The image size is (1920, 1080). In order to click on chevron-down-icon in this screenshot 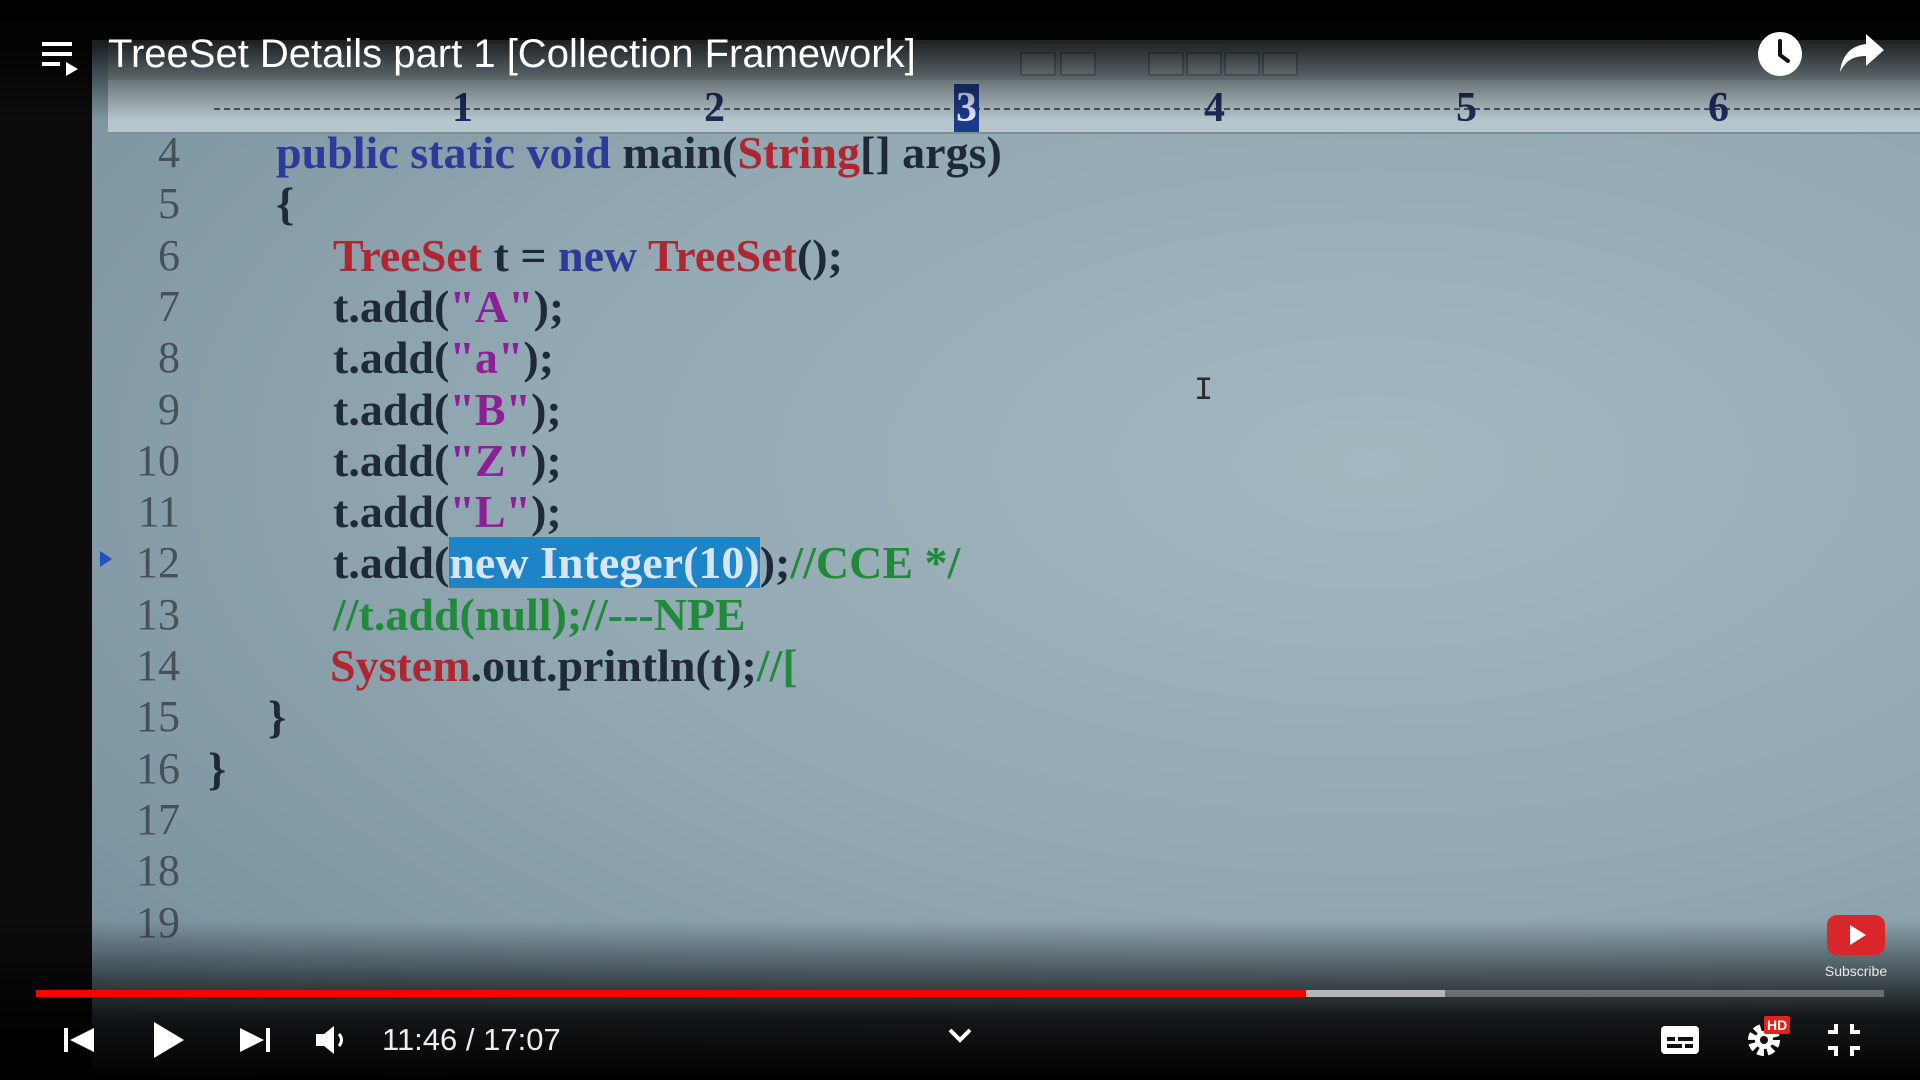, I will do `click(960, 1036)`.